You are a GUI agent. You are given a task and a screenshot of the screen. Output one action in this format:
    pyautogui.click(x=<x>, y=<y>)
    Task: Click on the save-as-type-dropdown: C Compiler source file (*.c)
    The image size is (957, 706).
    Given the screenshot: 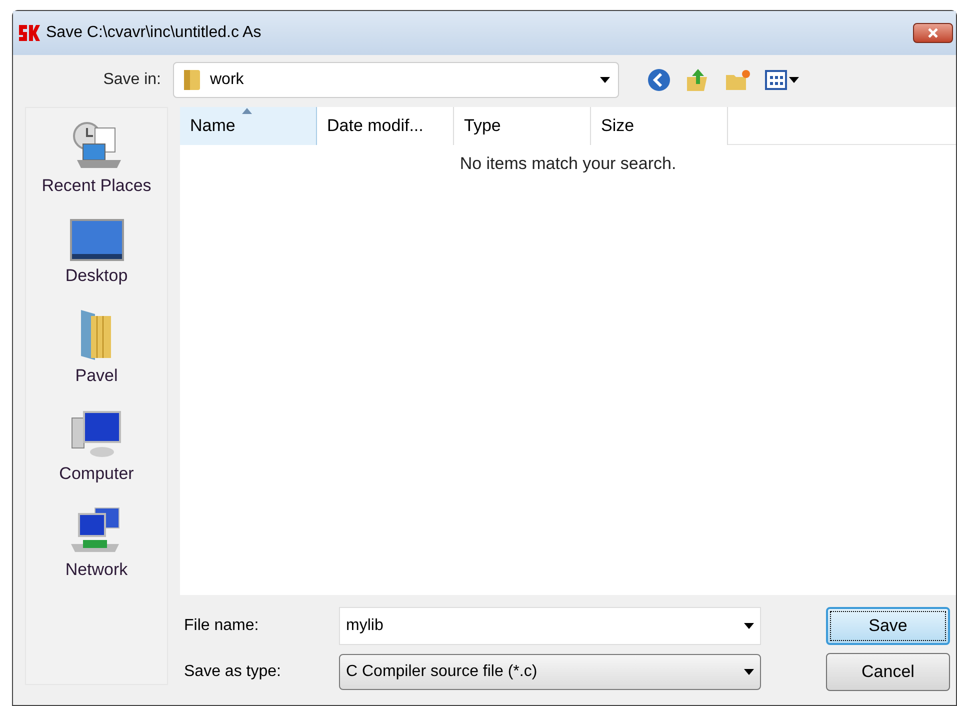 What is the action you would take?
    pyautogui.click(x=550, y=672)
    